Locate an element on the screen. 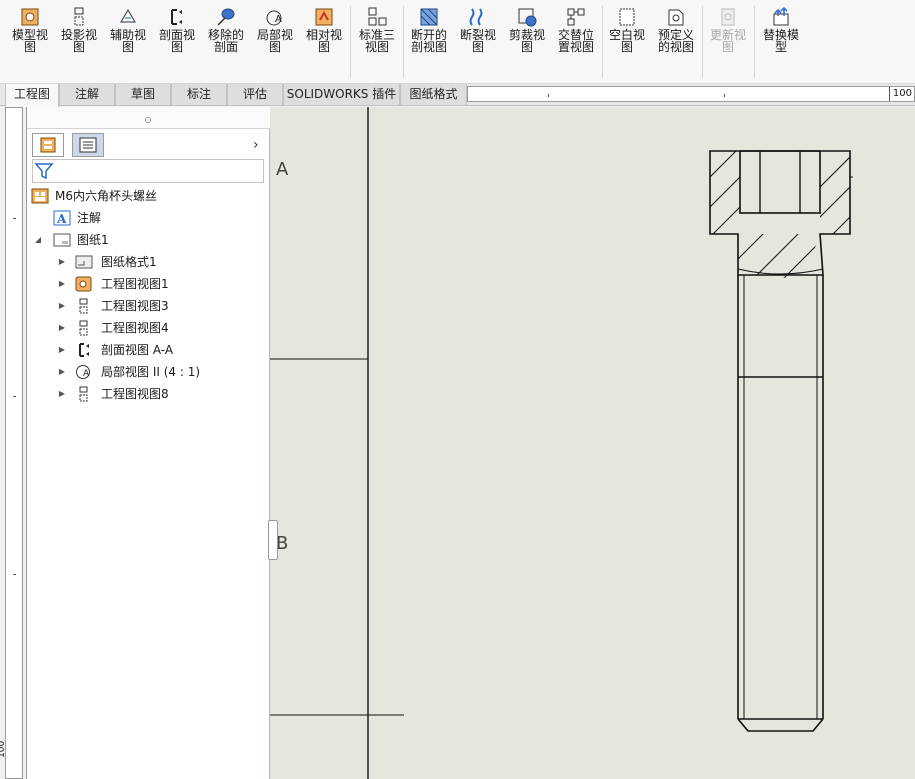 This screenshot has height=779, width=915. crop-view-icon is located at coordinates (527, 17).